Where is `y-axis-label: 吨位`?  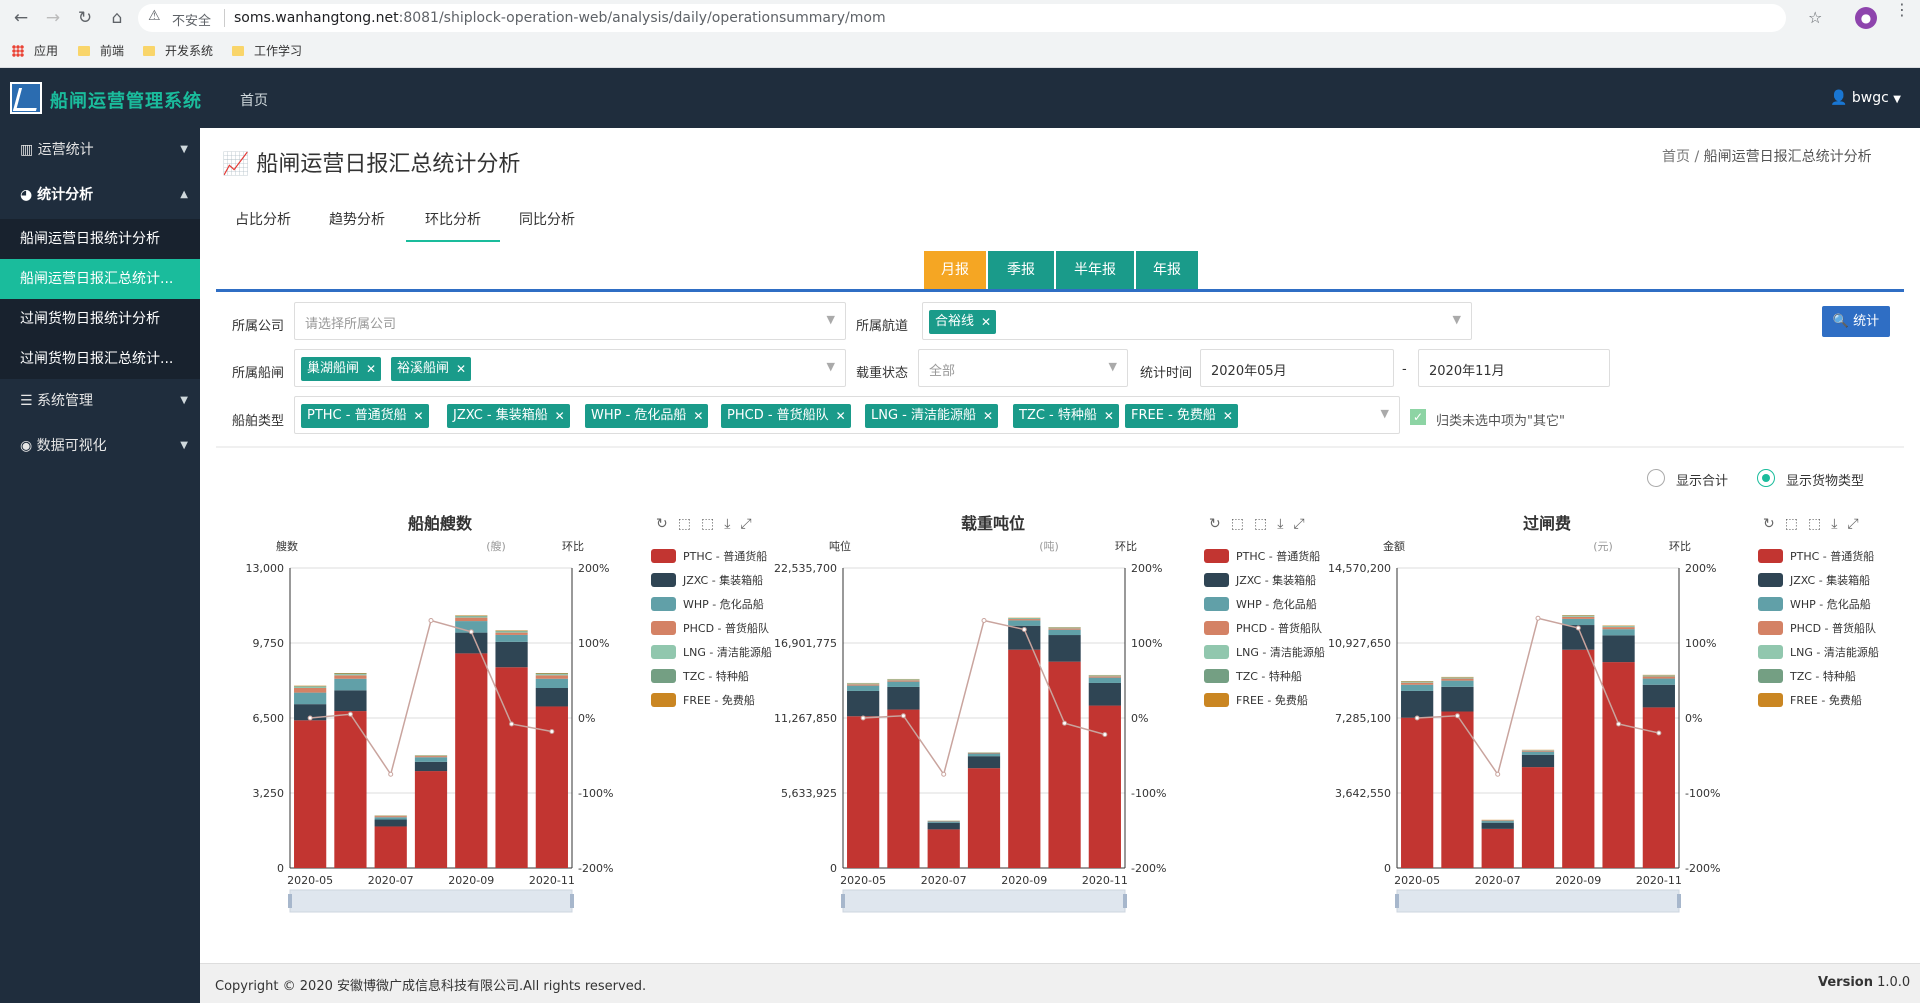 y-axis-label: 吨位 is located at coordinates (840, 546).